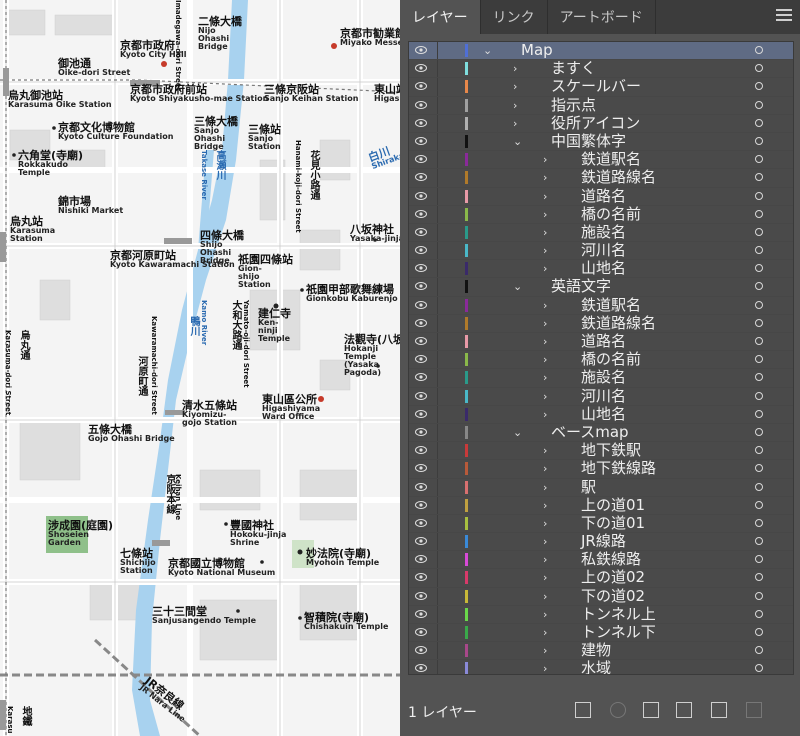  Describe the element at coordinates (601, 614) in the screenshot. I see `layer-row: › トンネル上` at that location.